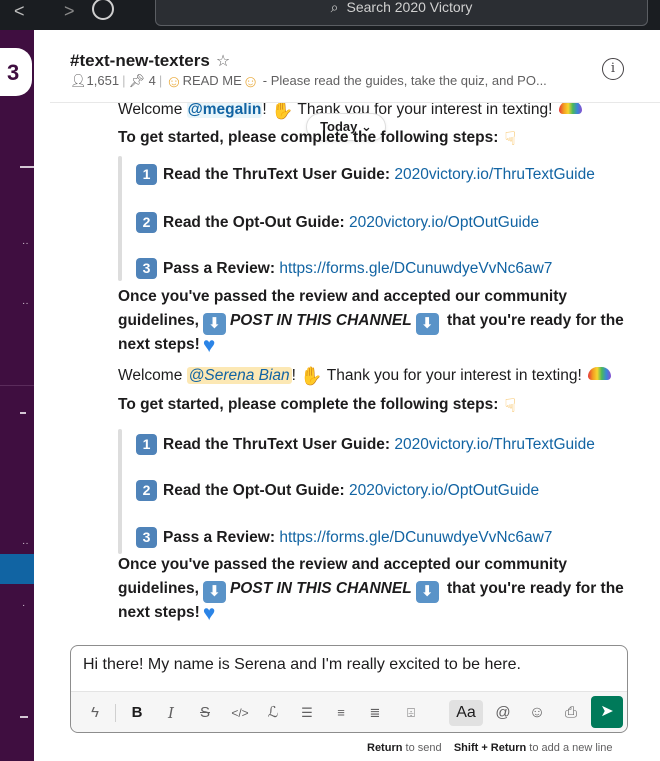  Describe the element at coordinates (205, 713) in the screenshot. I see `strikethrough-icon: S` at that location.